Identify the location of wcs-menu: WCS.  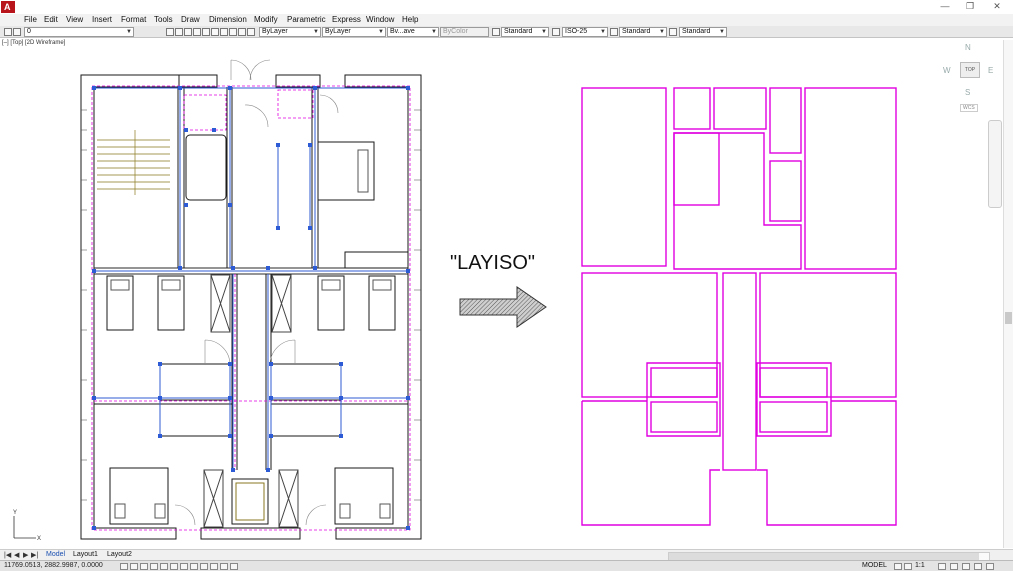
(969, 108).